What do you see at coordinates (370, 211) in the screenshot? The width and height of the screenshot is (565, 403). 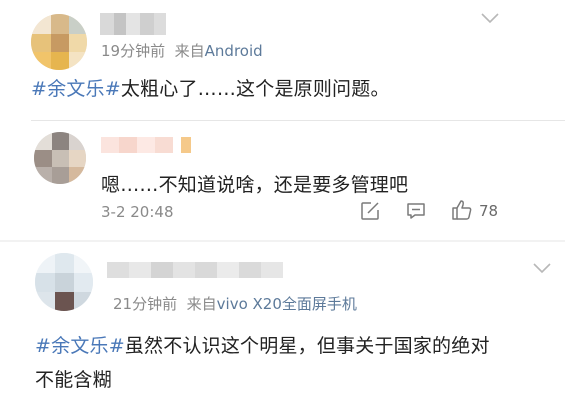 I see `share-icon` at bounding box center [370, 211].